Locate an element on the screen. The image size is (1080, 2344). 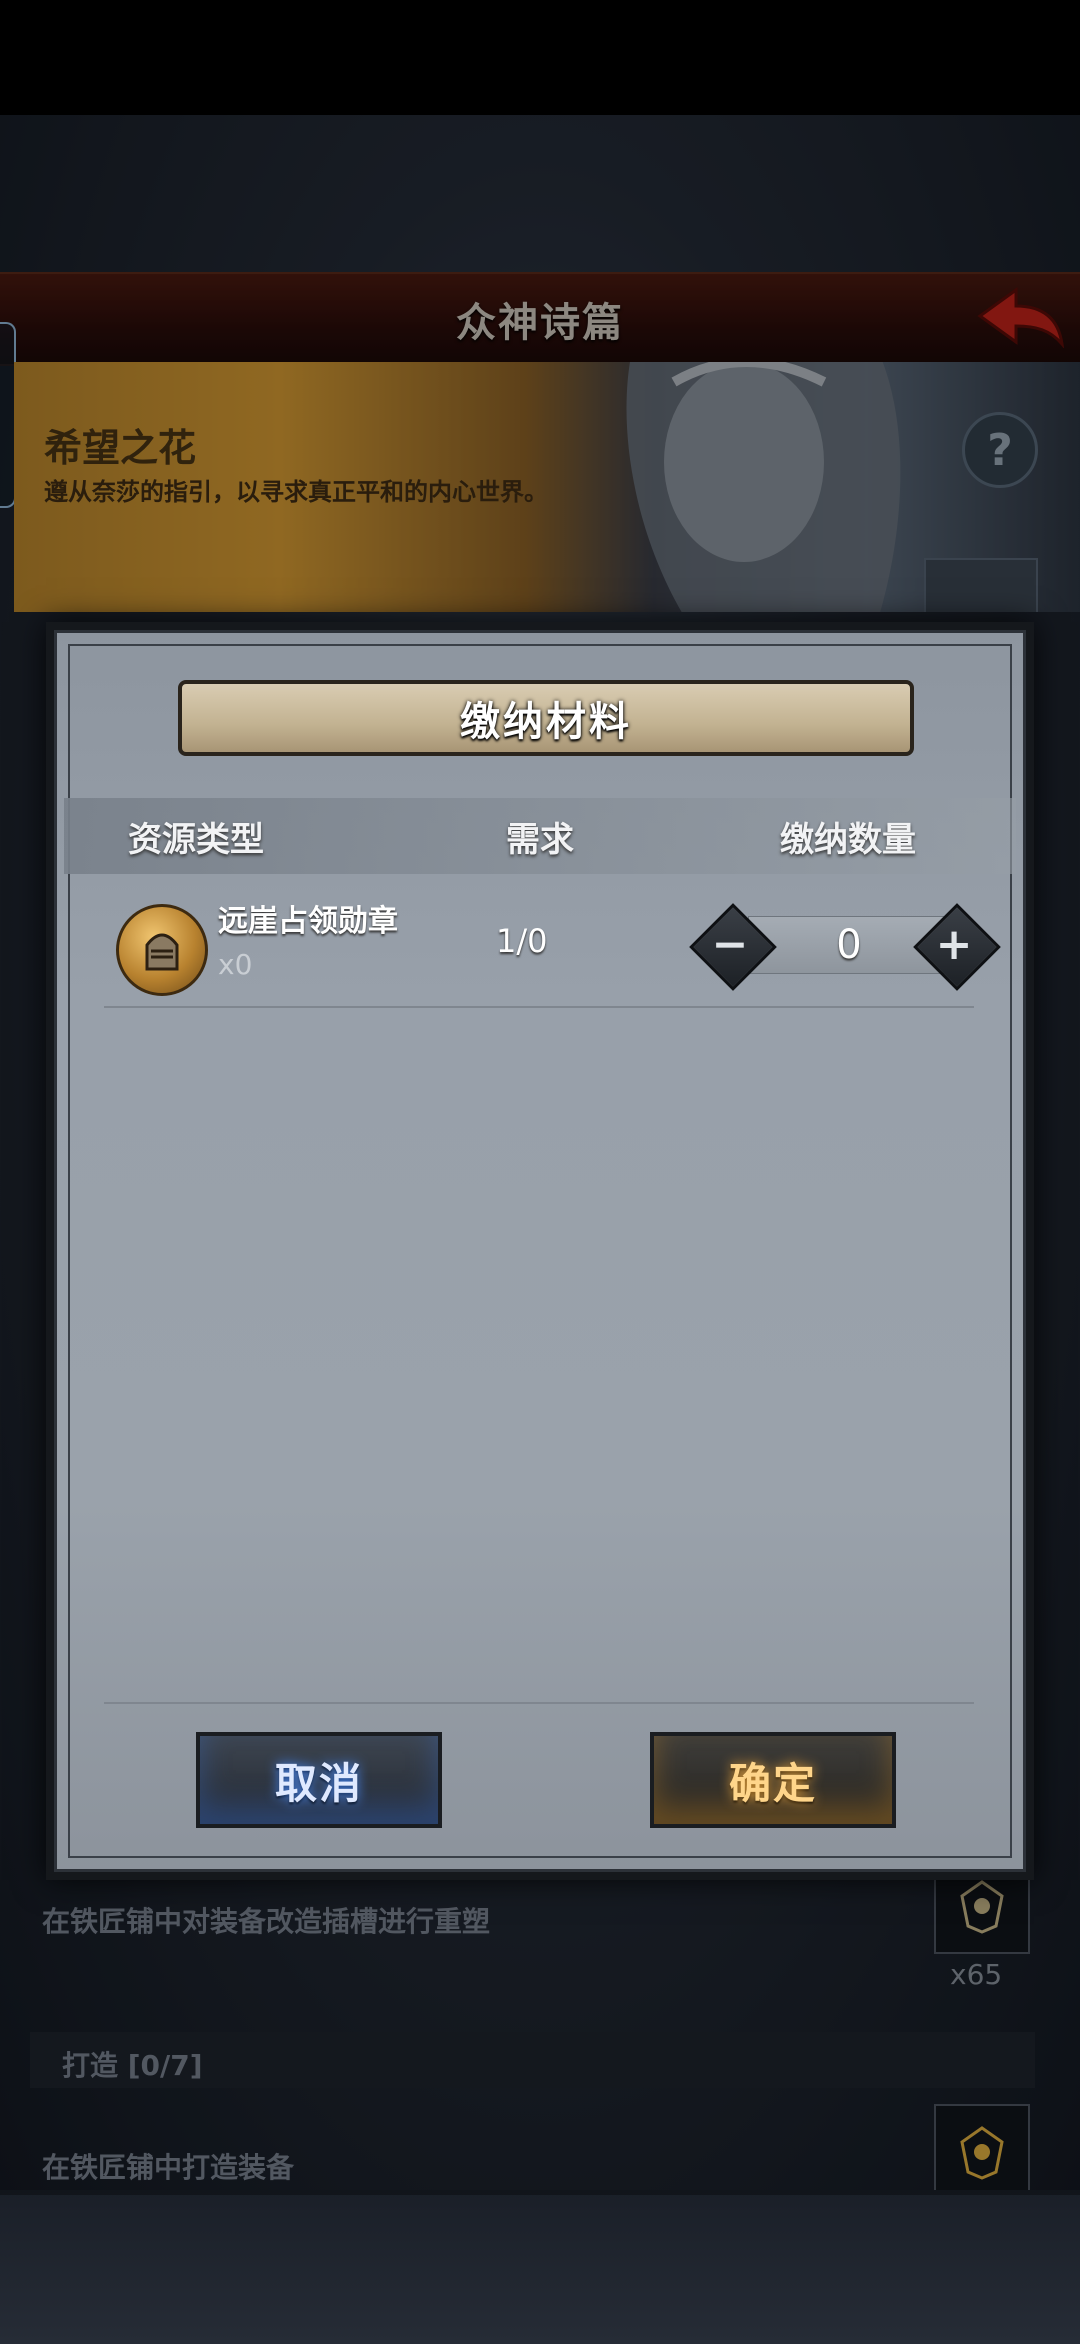
resource-requirement: 1/0 is located at coordinates (522, 941).